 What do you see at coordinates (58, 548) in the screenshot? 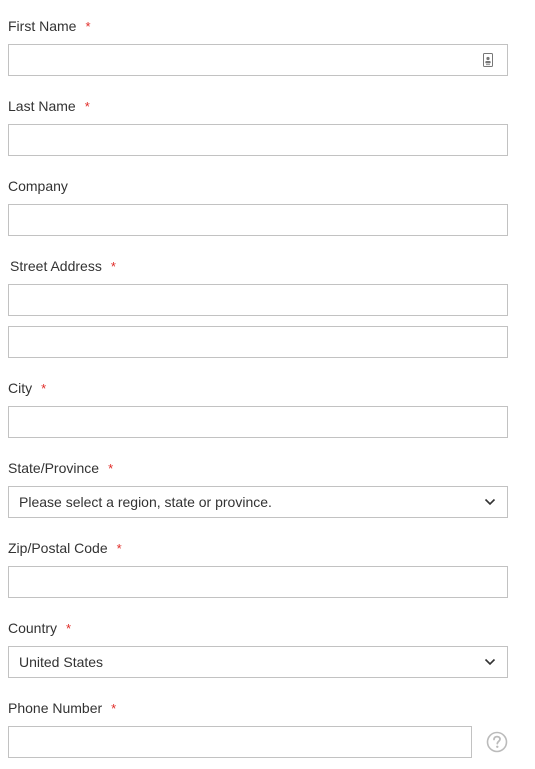
I see `zip-postal-code-label-text: Zip/Postal Code` at bounding box center [58, 548].